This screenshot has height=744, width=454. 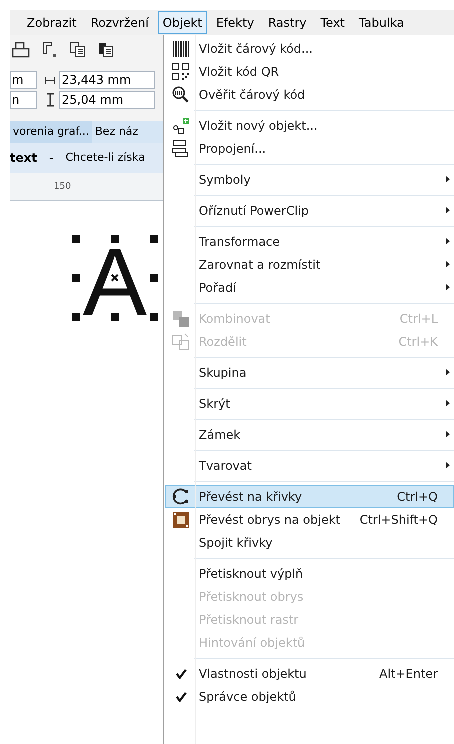 I want to click on menu-item: Pořadí, so click(x=309, y=287).